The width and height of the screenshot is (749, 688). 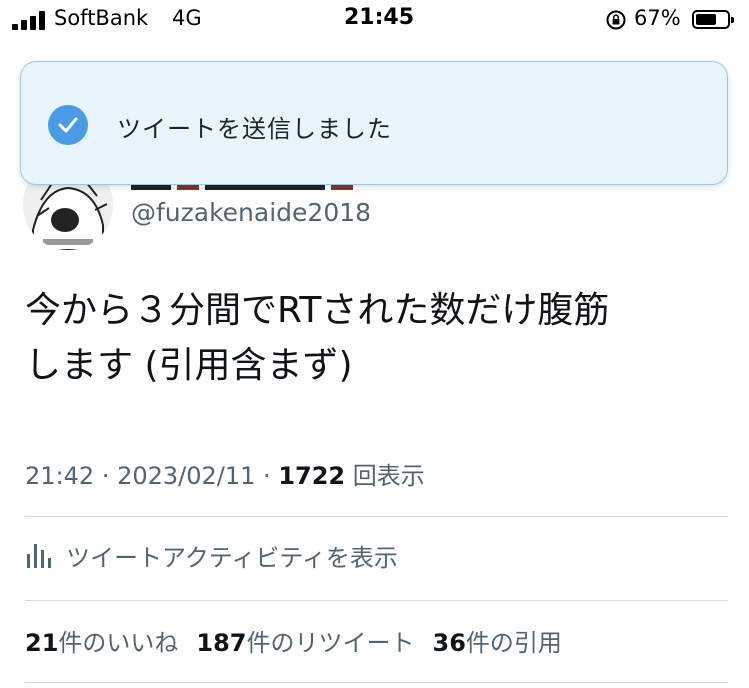 I want to click on user-handle: @fuzakenaide2018, so click(x=251, y=212).